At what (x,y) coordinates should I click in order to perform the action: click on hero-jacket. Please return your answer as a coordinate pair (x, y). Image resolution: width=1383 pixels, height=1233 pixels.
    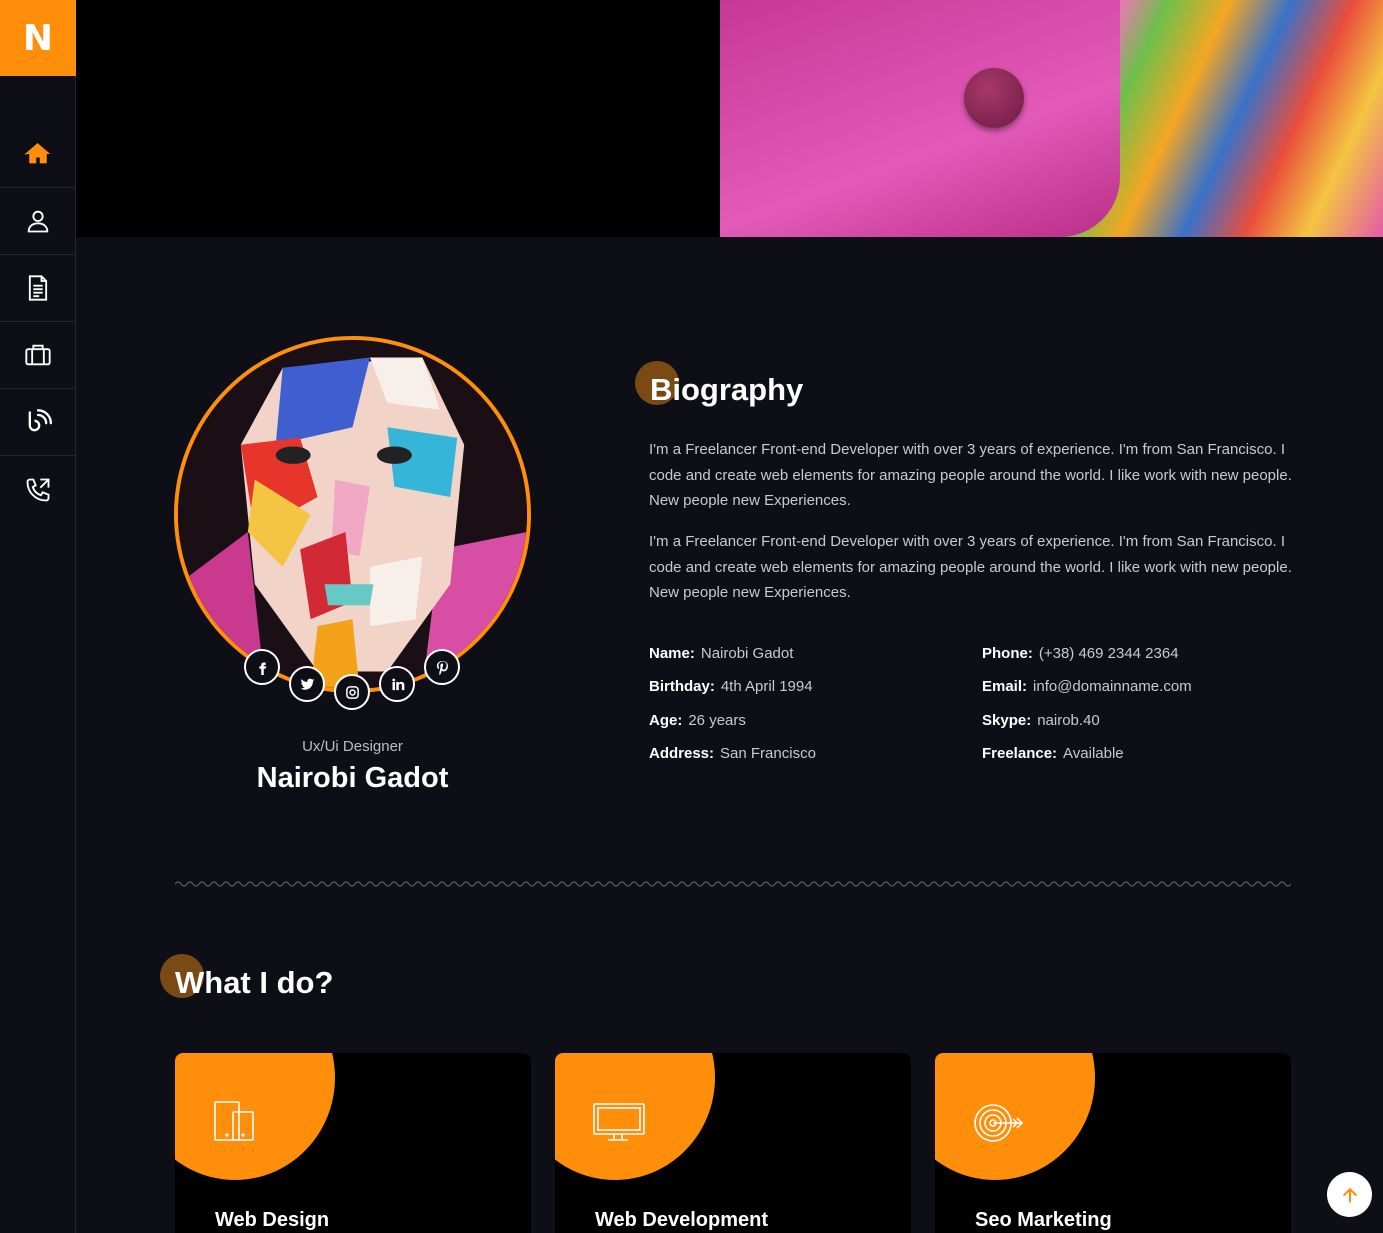
    Looking at the image, I should click on (920, 118).